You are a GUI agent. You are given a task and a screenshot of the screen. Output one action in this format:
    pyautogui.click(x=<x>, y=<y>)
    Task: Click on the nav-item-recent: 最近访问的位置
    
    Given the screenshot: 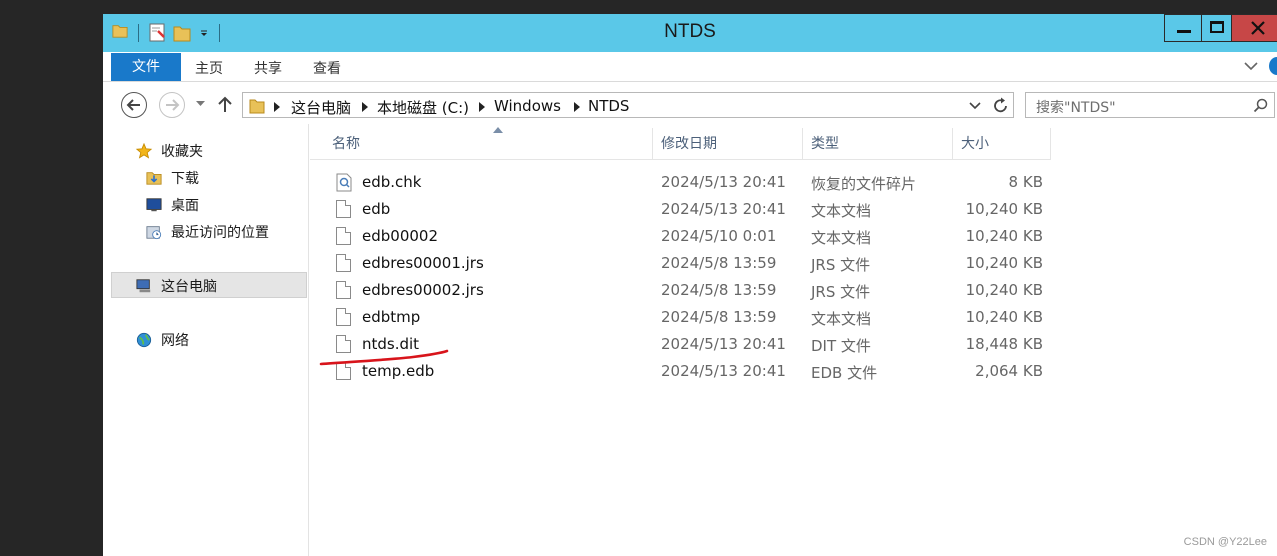 What is the action you would take?
    pyautogui.click(x=207, y=232)
    